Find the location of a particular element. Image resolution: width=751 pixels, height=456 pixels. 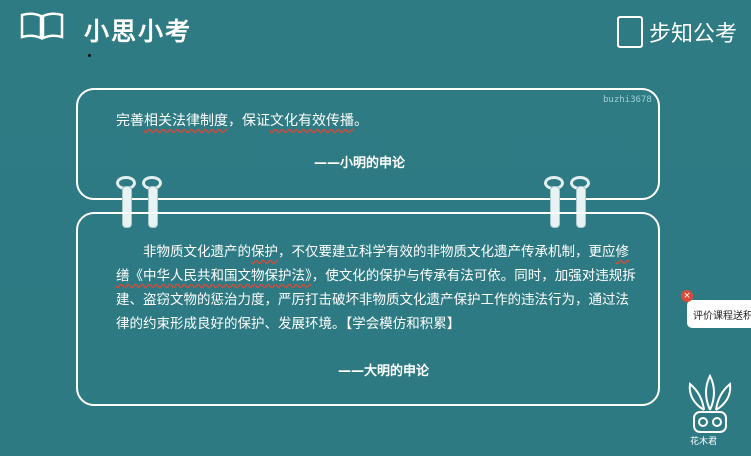

quote-text: 完善相关法律制度，保证文化有效传播。 is located at coordinates (242, 120).